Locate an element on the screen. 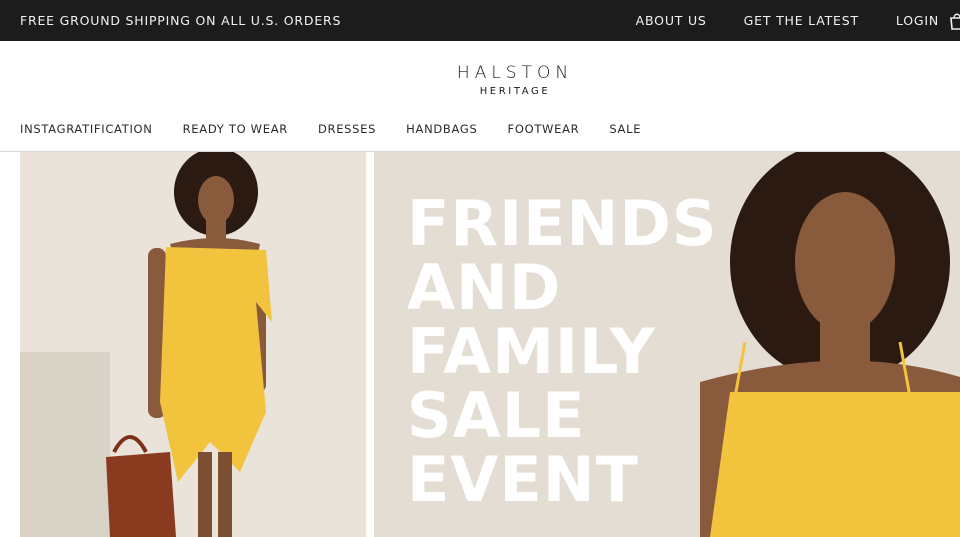  about-us-link: ABOUT US is located at coordinates (671, 20).